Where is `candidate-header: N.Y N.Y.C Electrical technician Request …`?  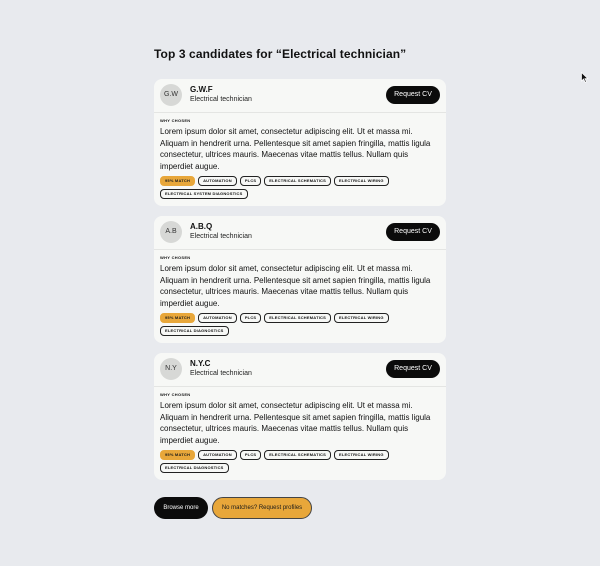 candidate-header: N.Y N.Y.C Electrical technician Request … is located at coordinates (300, 368).